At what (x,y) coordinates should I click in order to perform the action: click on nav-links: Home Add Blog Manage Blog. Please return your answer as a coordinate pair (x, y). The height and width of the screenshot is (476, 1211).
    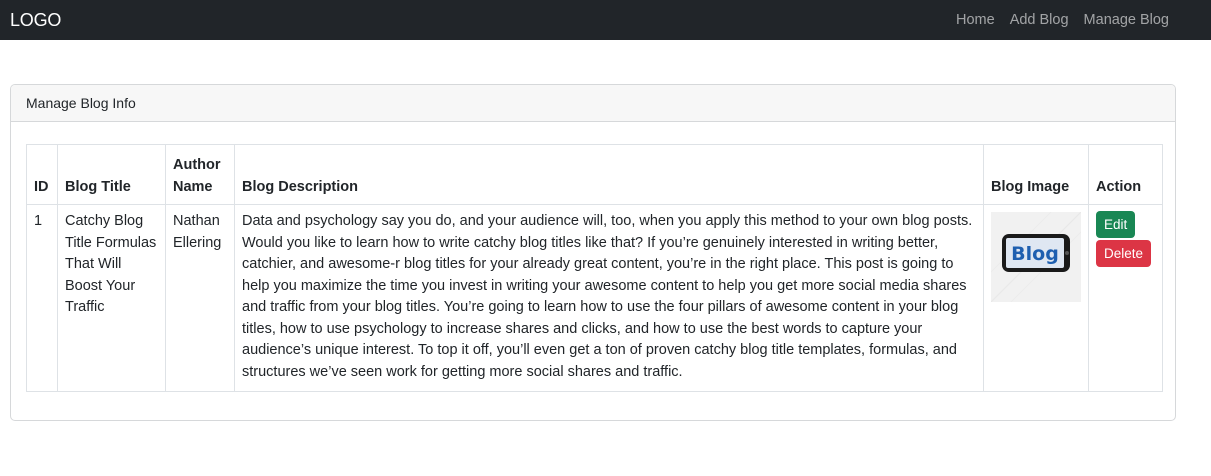
    Looking at the image, I should click on (1078, 20).